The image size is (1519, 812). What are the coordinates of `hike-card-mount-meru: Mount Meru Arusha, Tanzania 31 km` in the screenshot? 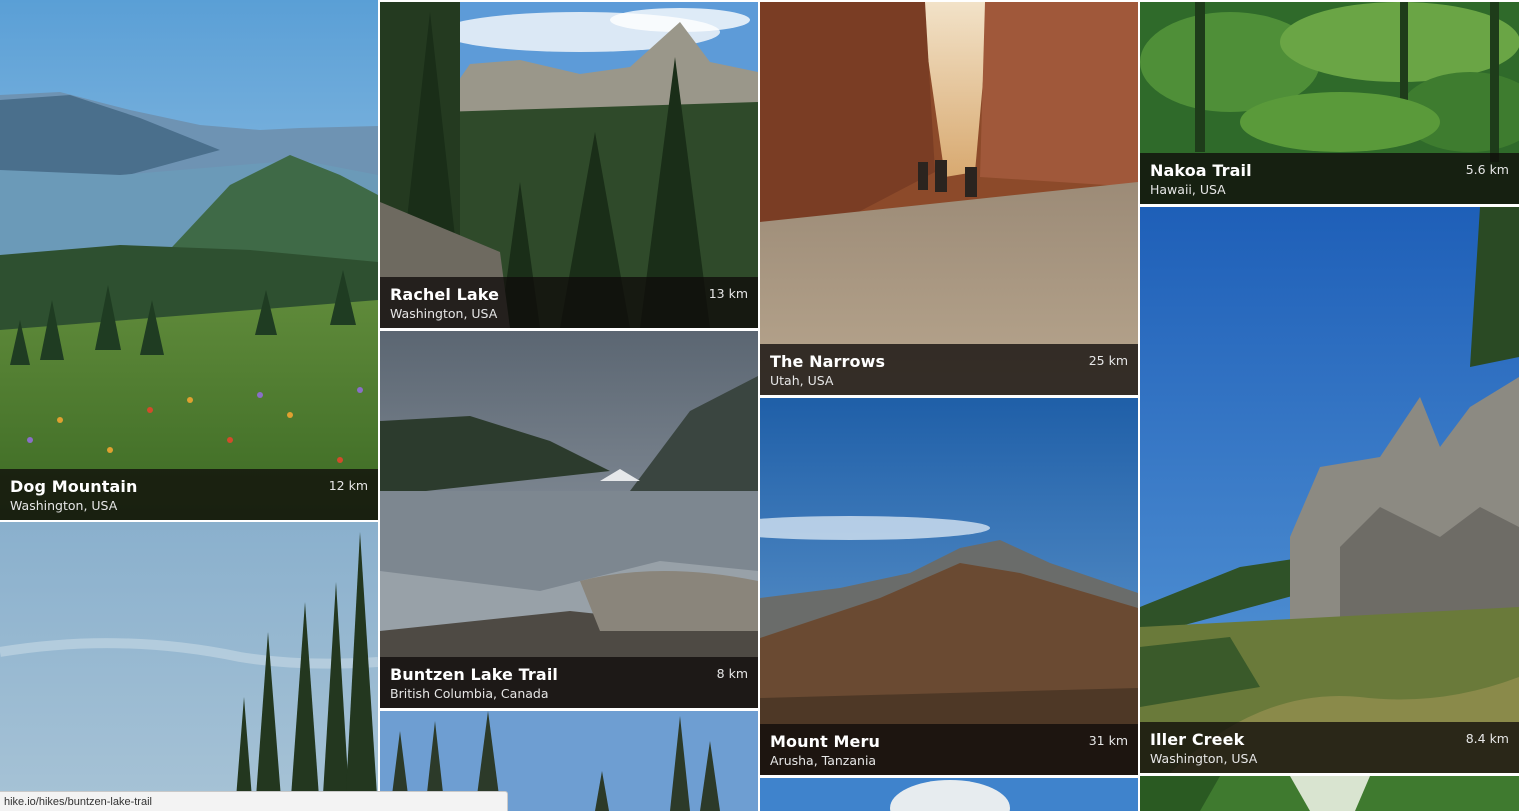 It's located at (949, 586).